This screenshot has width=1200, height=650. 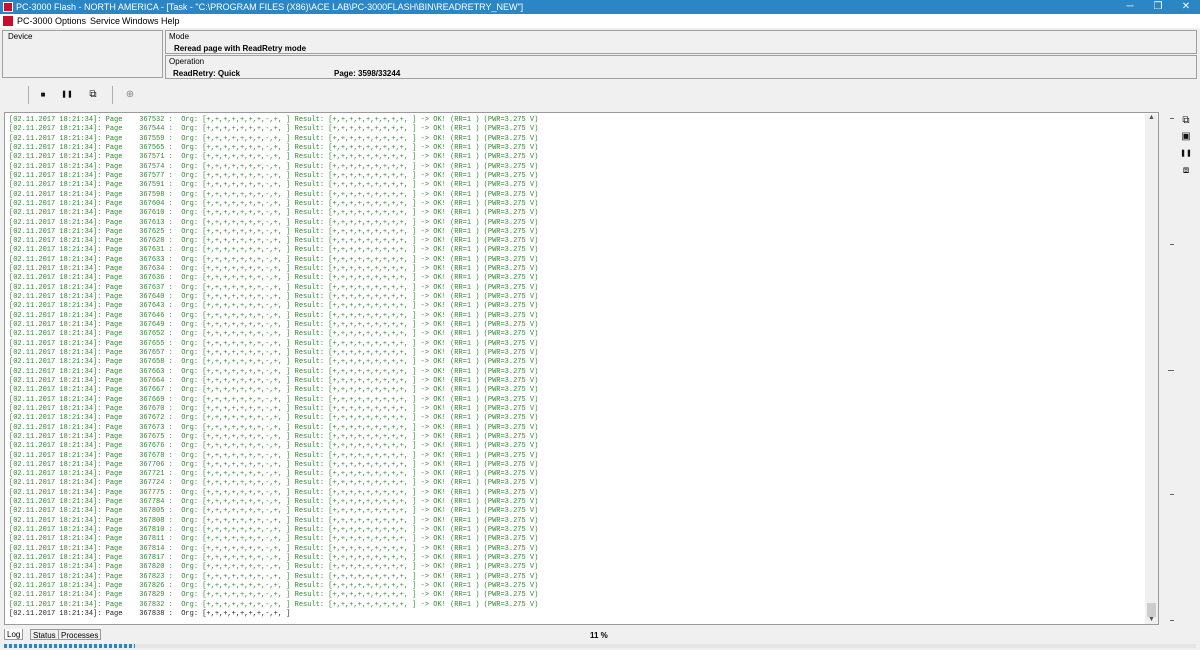 I want to click on toolbar: ■ ❚❚ ⧉ ⊕, so click(x=600, y=95).